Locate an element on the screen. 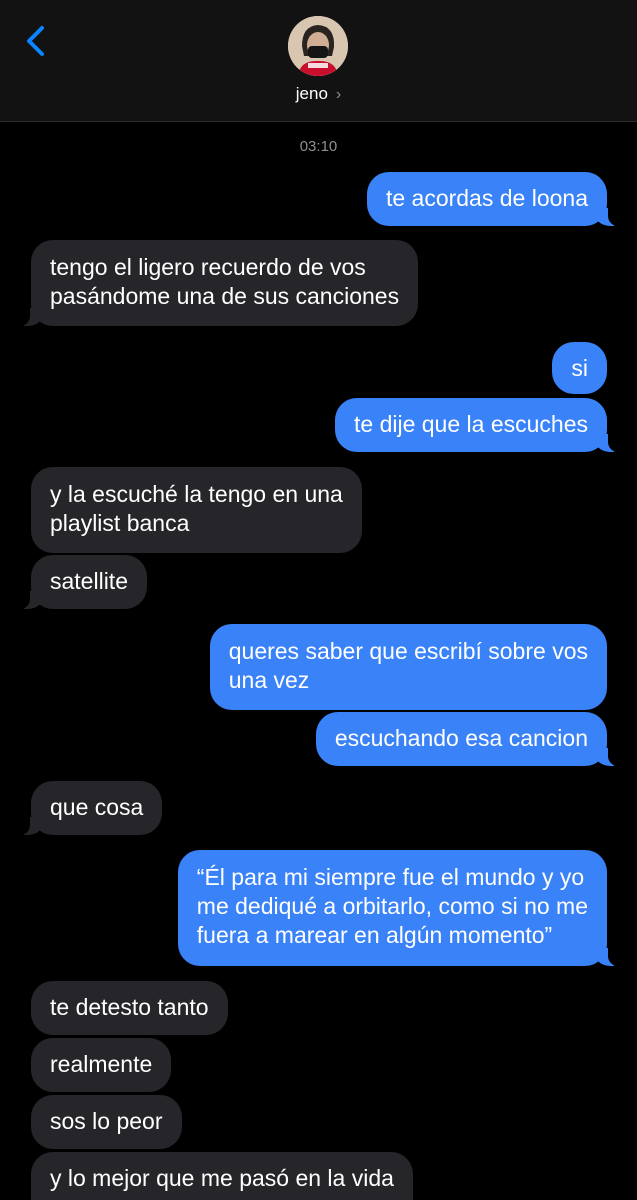 This screenshot has width=637, height=1200. message-text: te dije que la escuches is located at coordinates (471, 424).